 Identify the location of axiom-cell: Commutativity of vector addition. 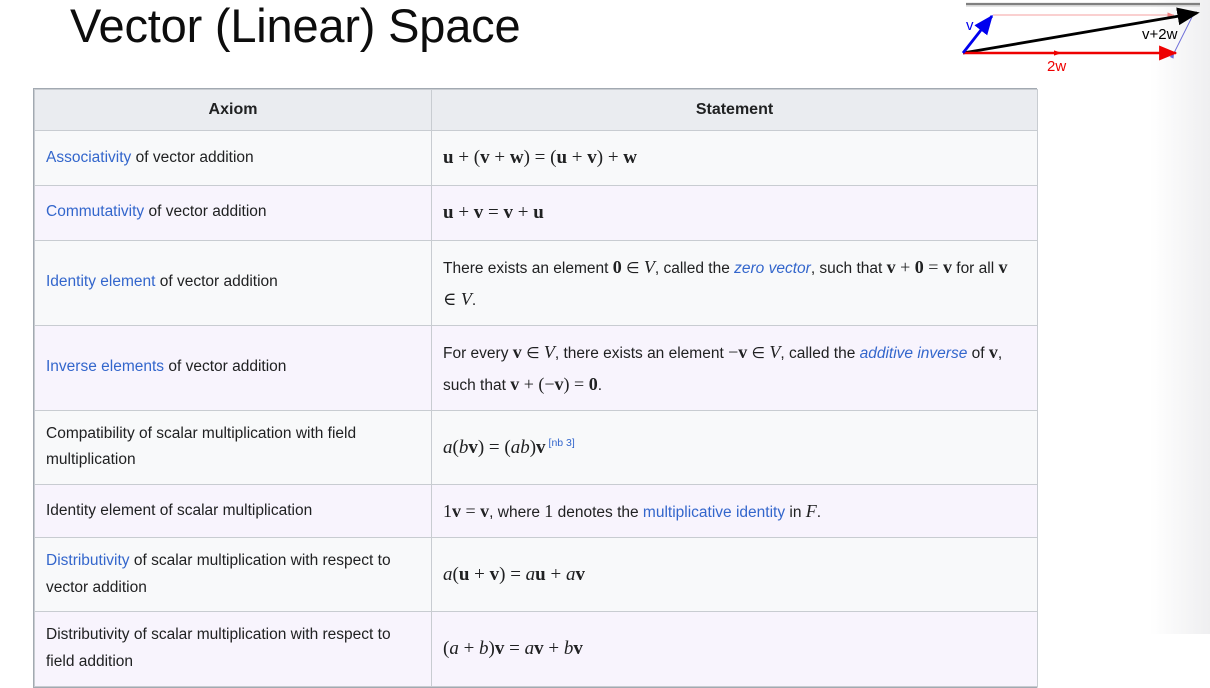
(233, 212).